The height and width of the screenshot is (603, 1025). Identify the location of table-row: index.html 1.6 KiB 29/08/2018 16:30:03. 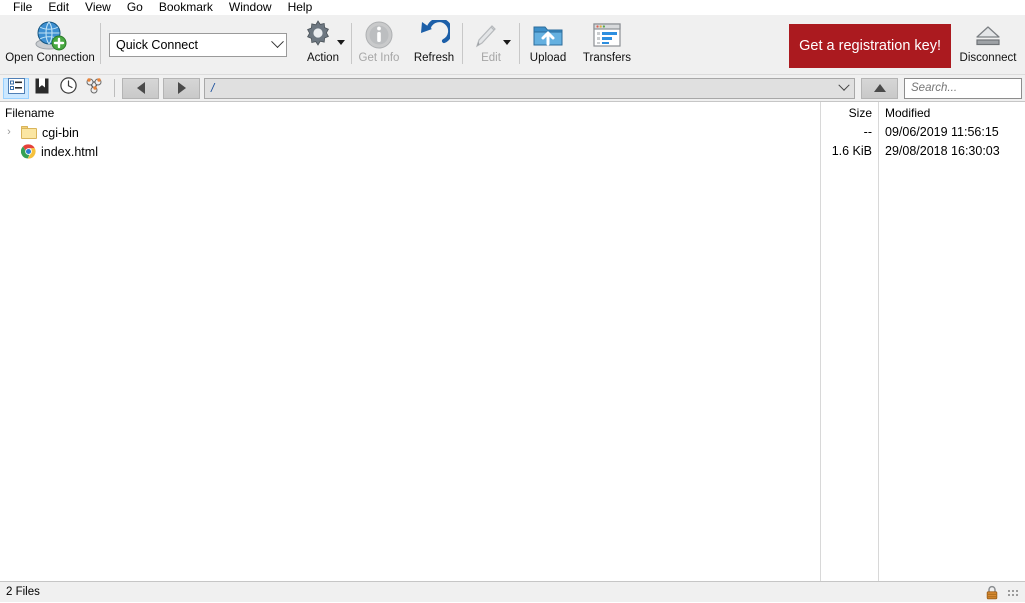
(512, 151).